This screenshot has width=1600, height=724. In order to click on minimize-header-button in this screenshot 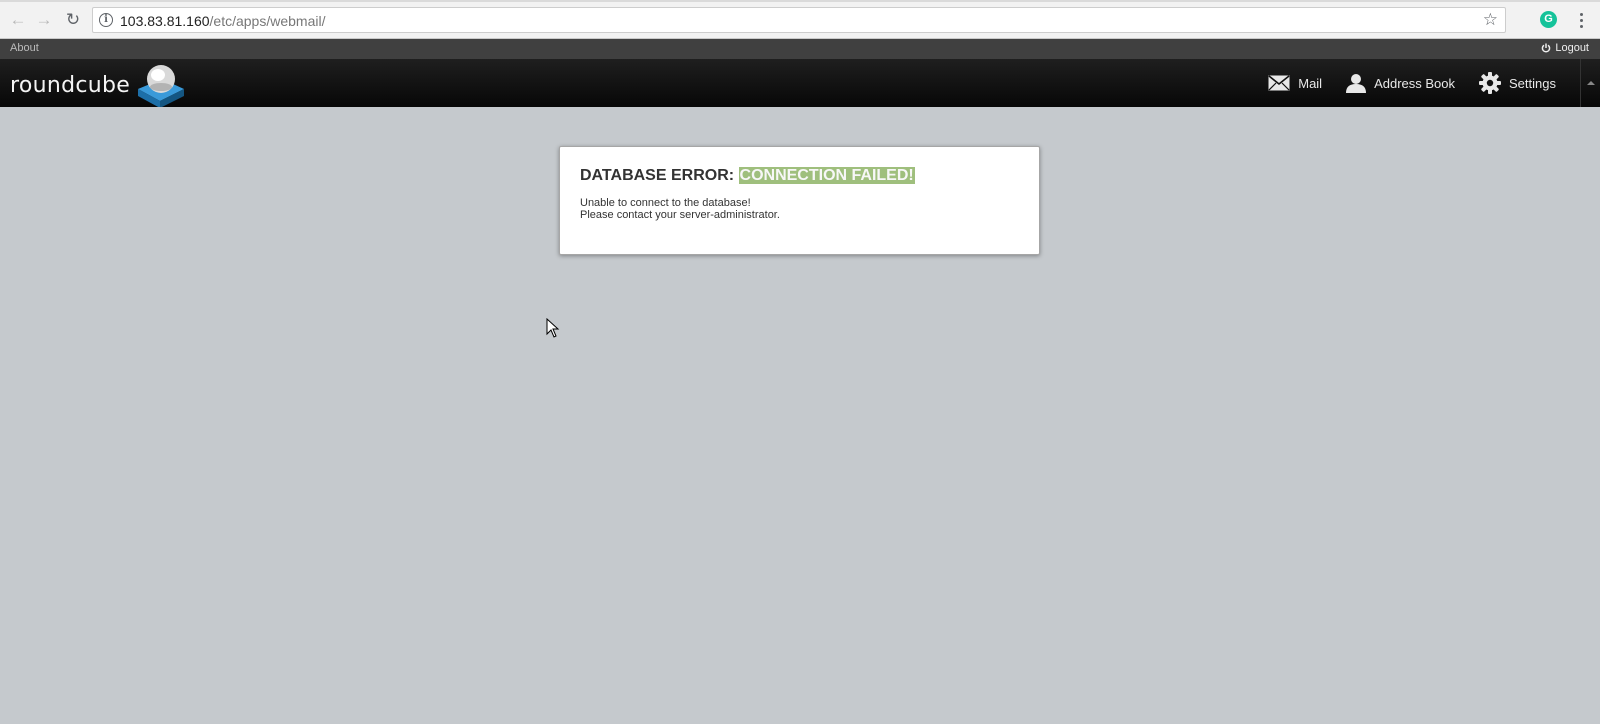, I will do `click(1590, 83)`.